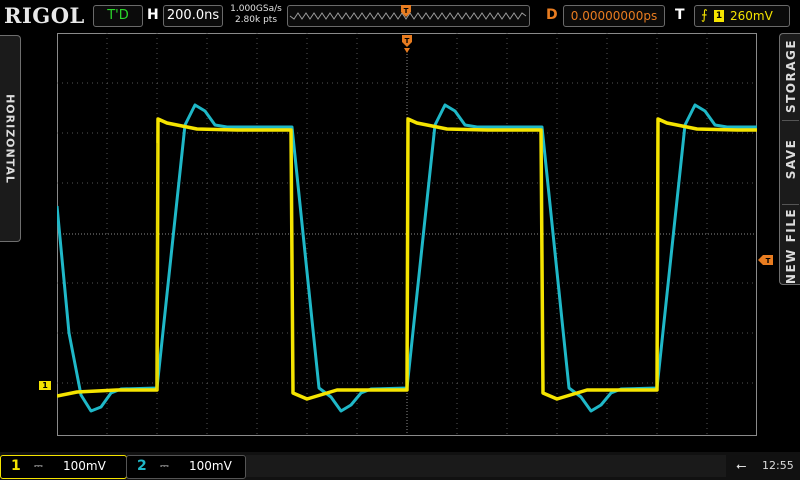  What do you see at coordinates (486, 466) in the screenshot?
I see `bottom-bar-empty` at bounding box center [486, 466].